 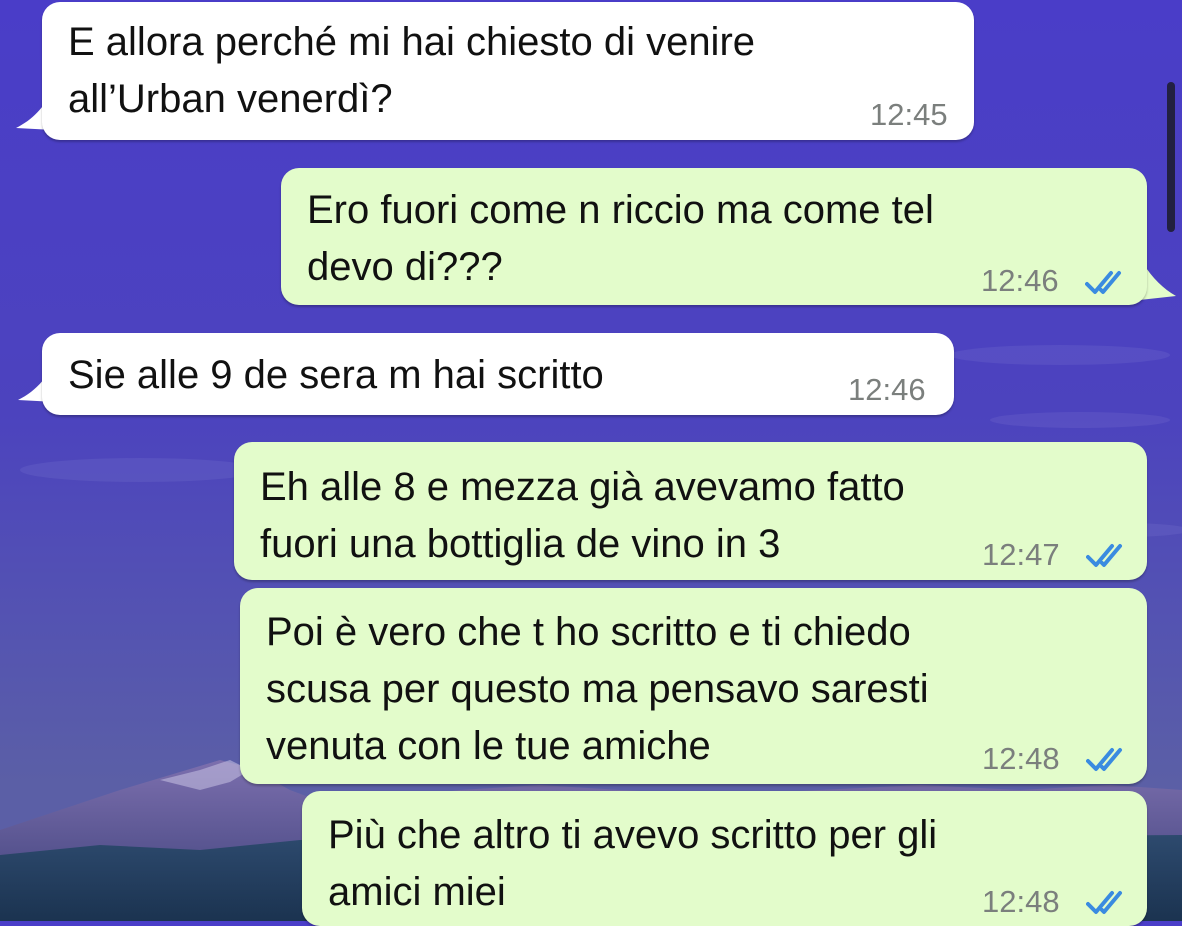 I want to click on message-timestamp: 12:47, so click(x=1021, y=554).